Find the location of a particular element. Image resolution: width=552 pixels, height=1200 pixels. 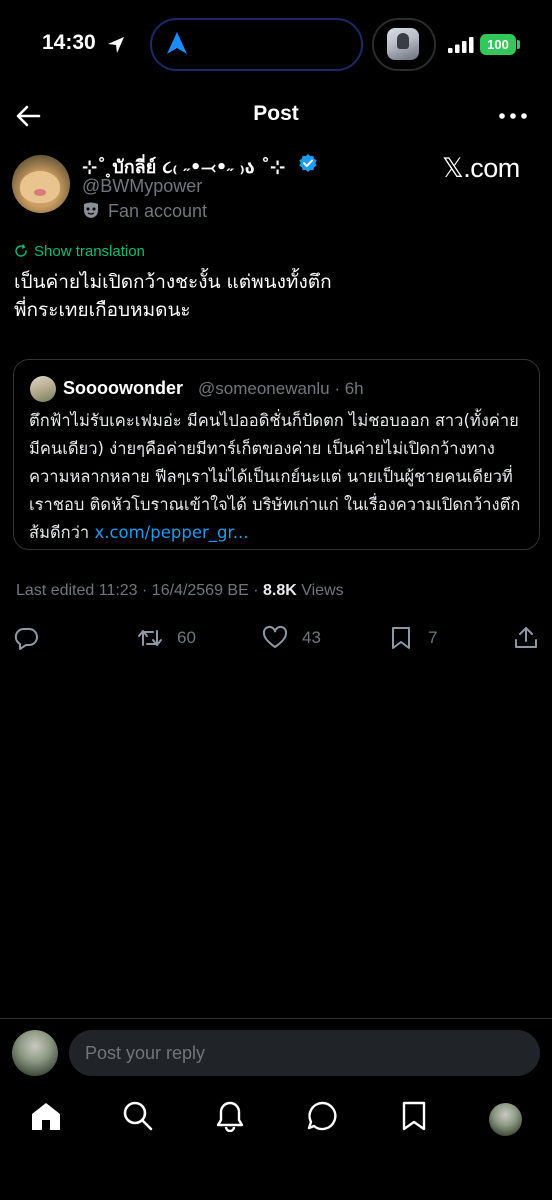

post-text-line: เป็นค่ายไม่เปิดกว้างชะงั้น แต่พนงทั้งตึก is located at coordinates (173, 282).